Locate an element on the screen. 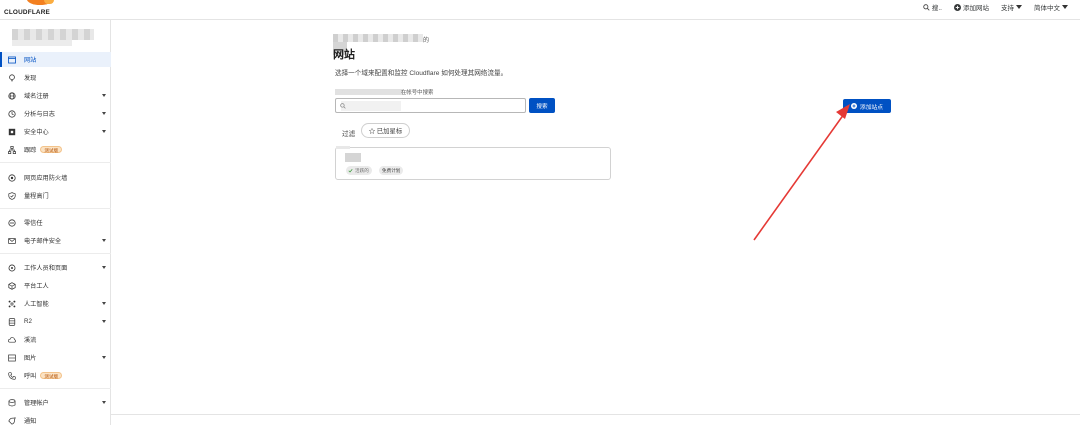 The height and width of the screenshot is (425, 1080). top-search-button: 搜.. is located at coordinates (932, 7).